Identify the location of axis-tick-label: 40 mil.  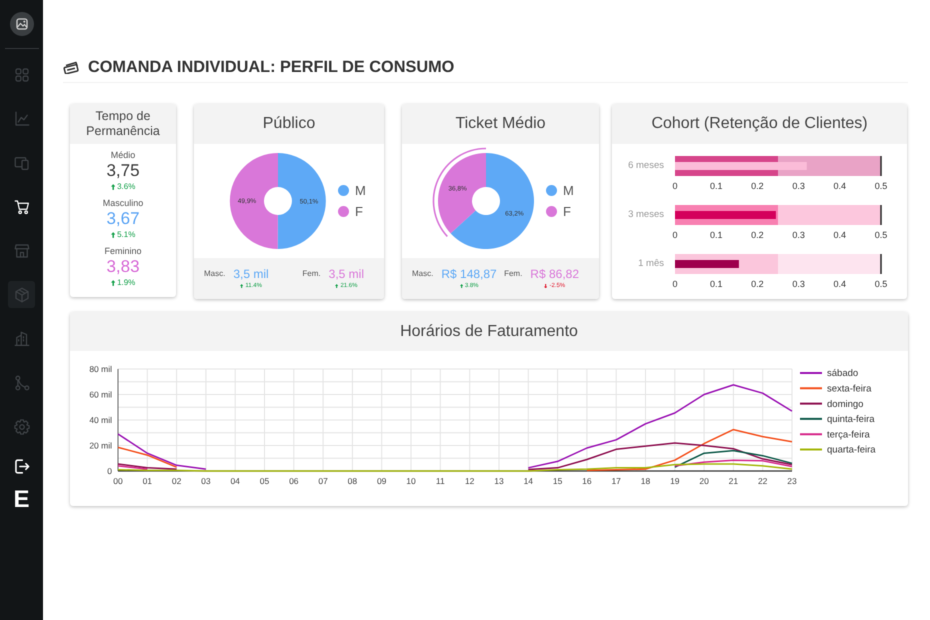
(100, 420).